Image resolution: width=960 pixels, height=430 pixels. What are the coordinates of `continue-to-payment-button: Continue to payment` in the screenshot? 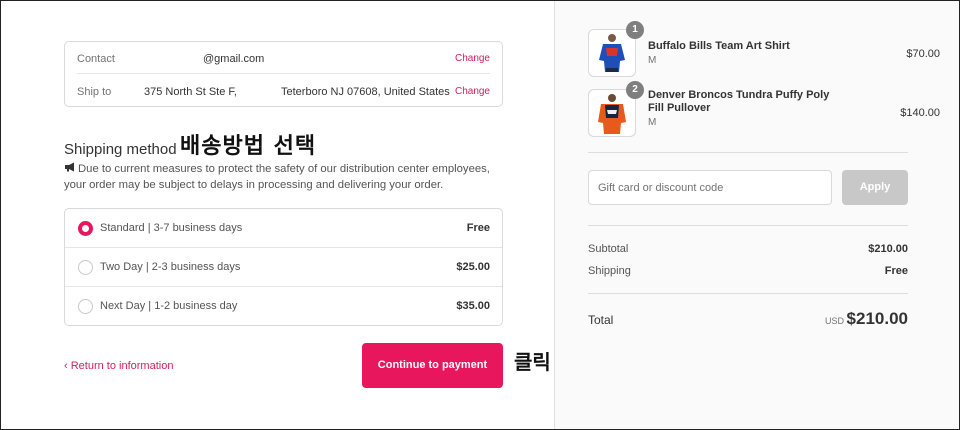 It's located at (432, 365).